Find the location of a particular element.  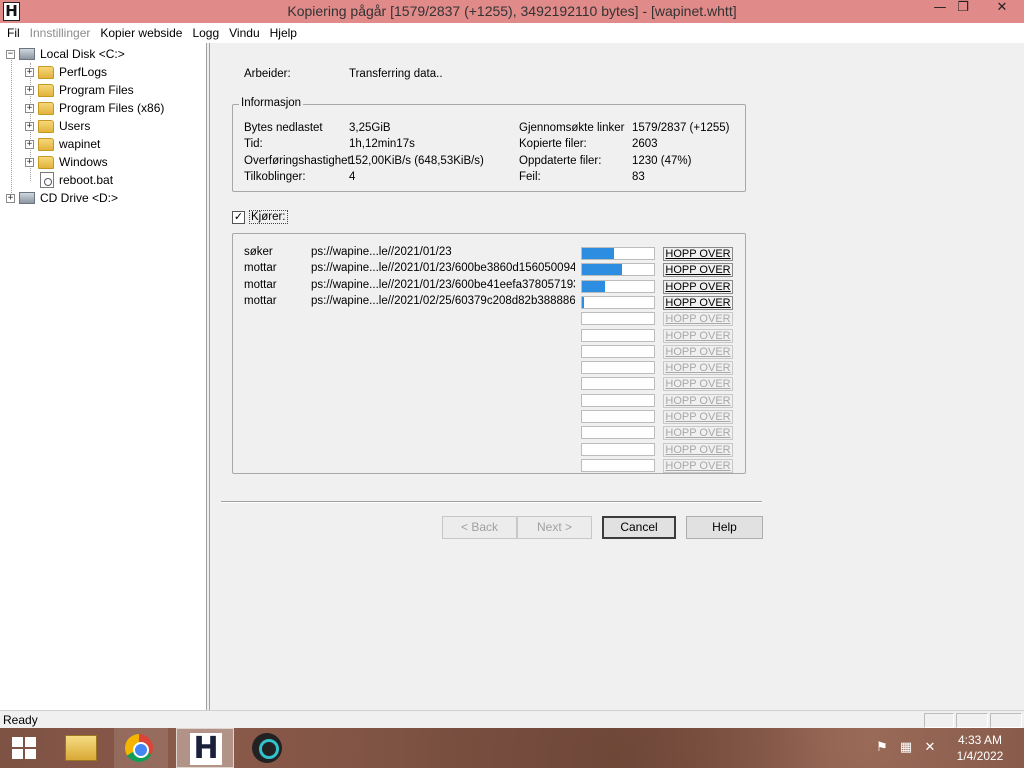

time-value: 1h,12min17s is located at coordinates (382, 144).